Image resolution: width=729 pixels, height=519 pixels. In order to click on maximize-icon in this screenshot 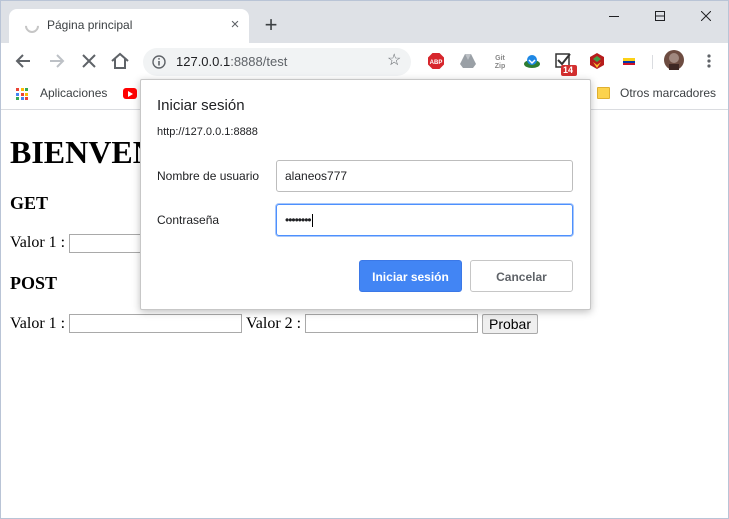, I will do `click(660, 16)`.